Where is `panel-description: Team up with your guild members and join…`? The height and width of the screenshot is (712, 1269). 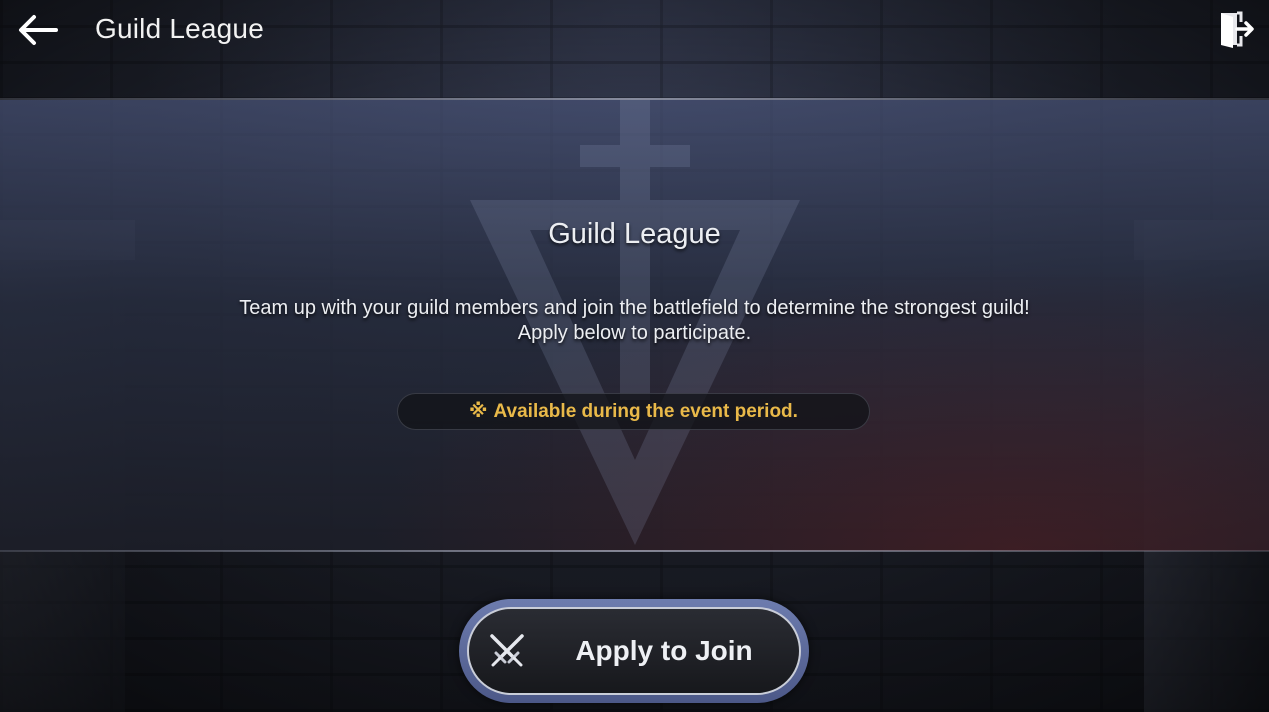
panel-description: Team up with your guild members and join… is located at coordinates (634, 321).